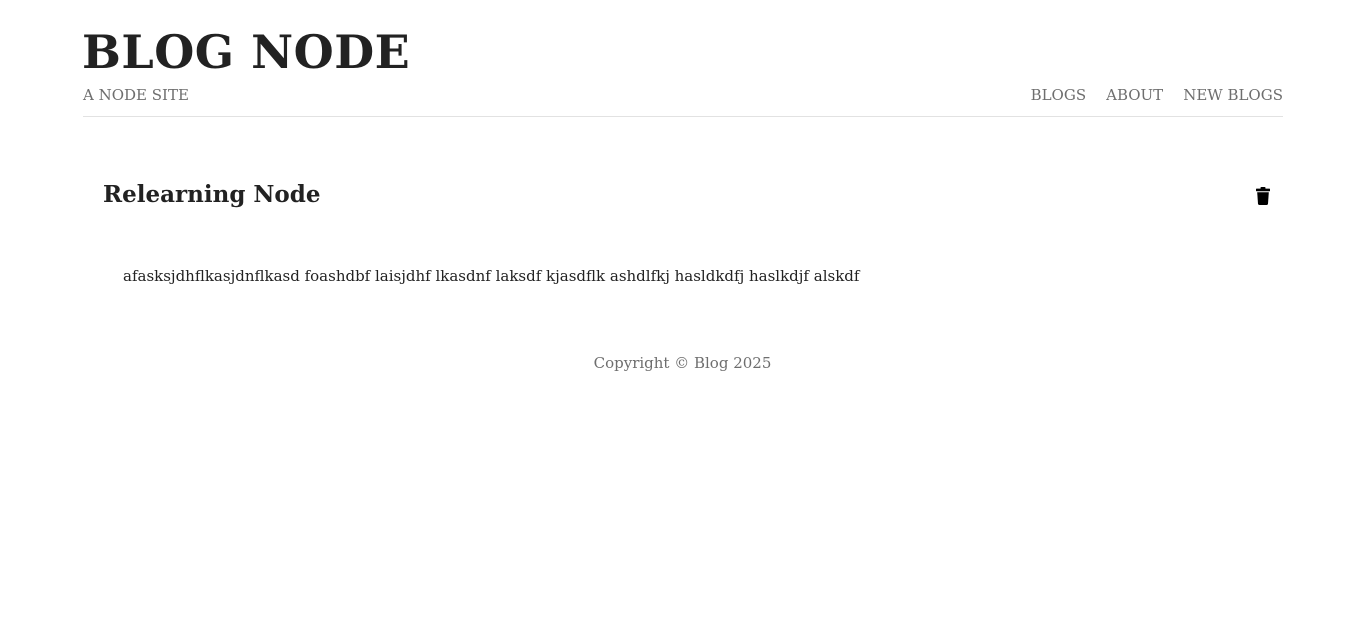  Describe the element at coordinates (1134, 95) in the screenshot. I see `nav-link-about: ABOUT` at that location.